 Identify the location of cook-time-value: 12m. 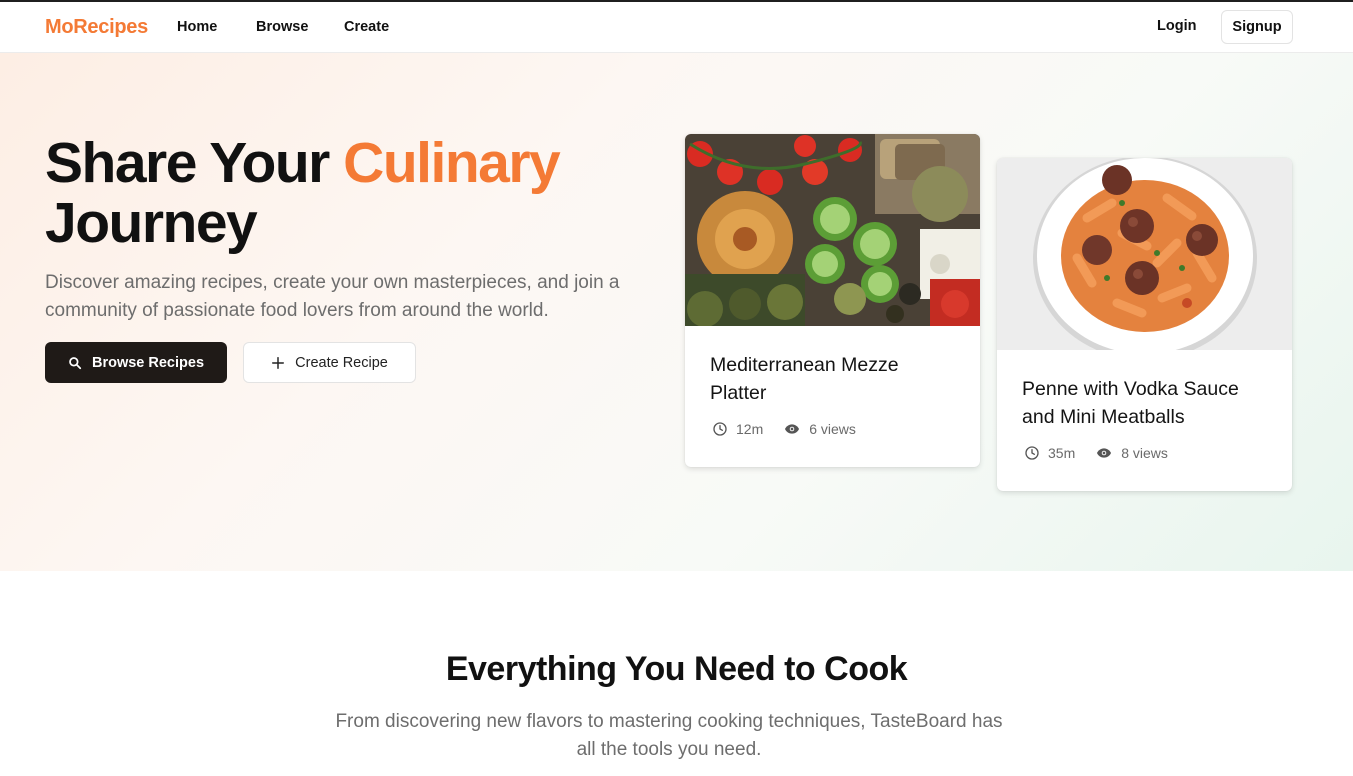
(750, 429).